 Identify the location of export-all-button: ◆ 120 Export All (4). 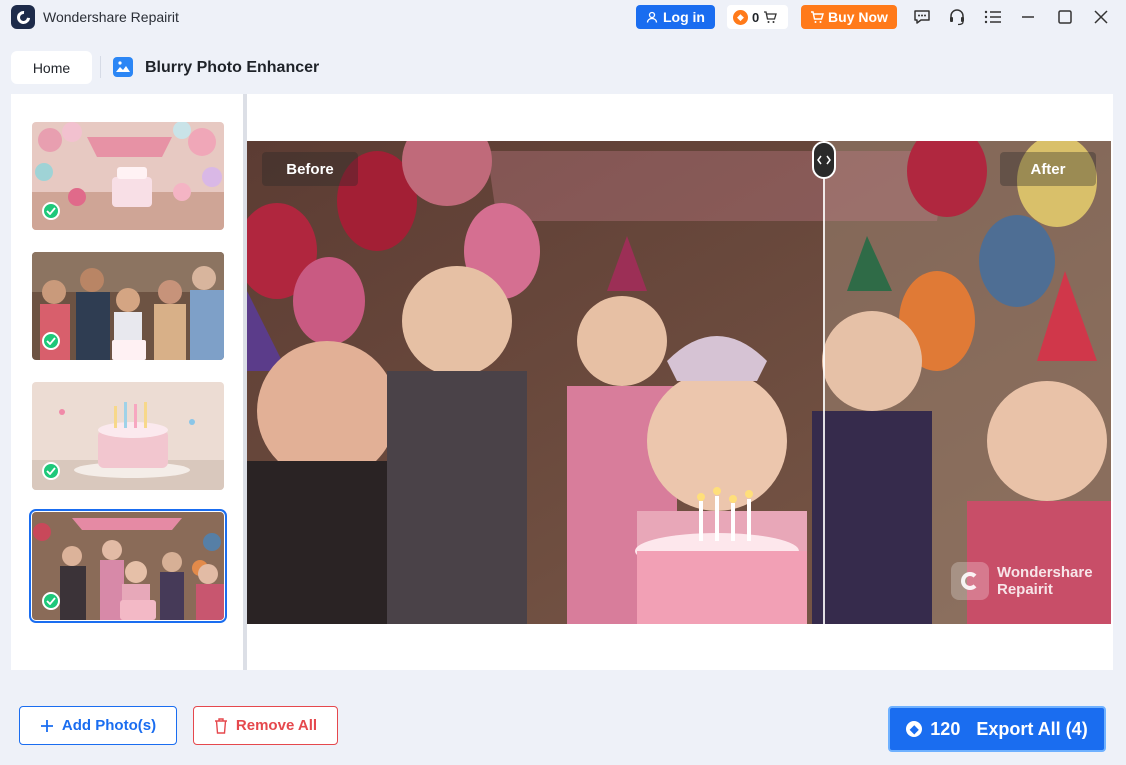
(997, 729).